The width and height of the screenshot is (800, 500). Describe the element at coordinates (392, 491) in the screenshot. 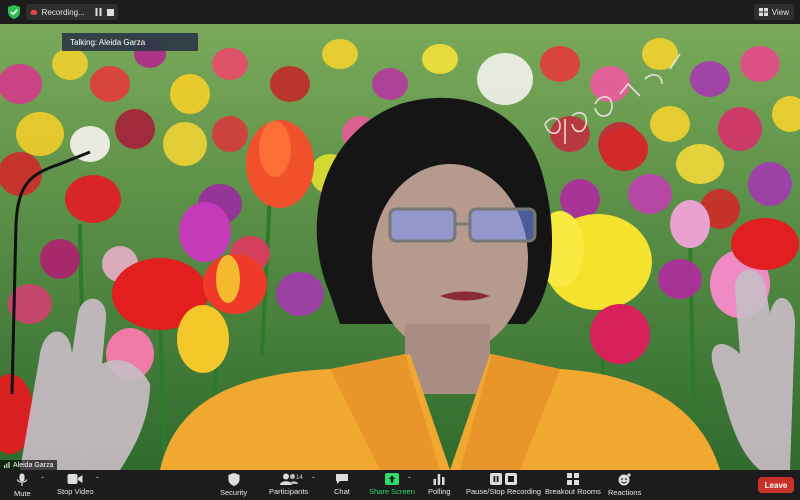

I see `share-screen-label: Share Screen` at that location.